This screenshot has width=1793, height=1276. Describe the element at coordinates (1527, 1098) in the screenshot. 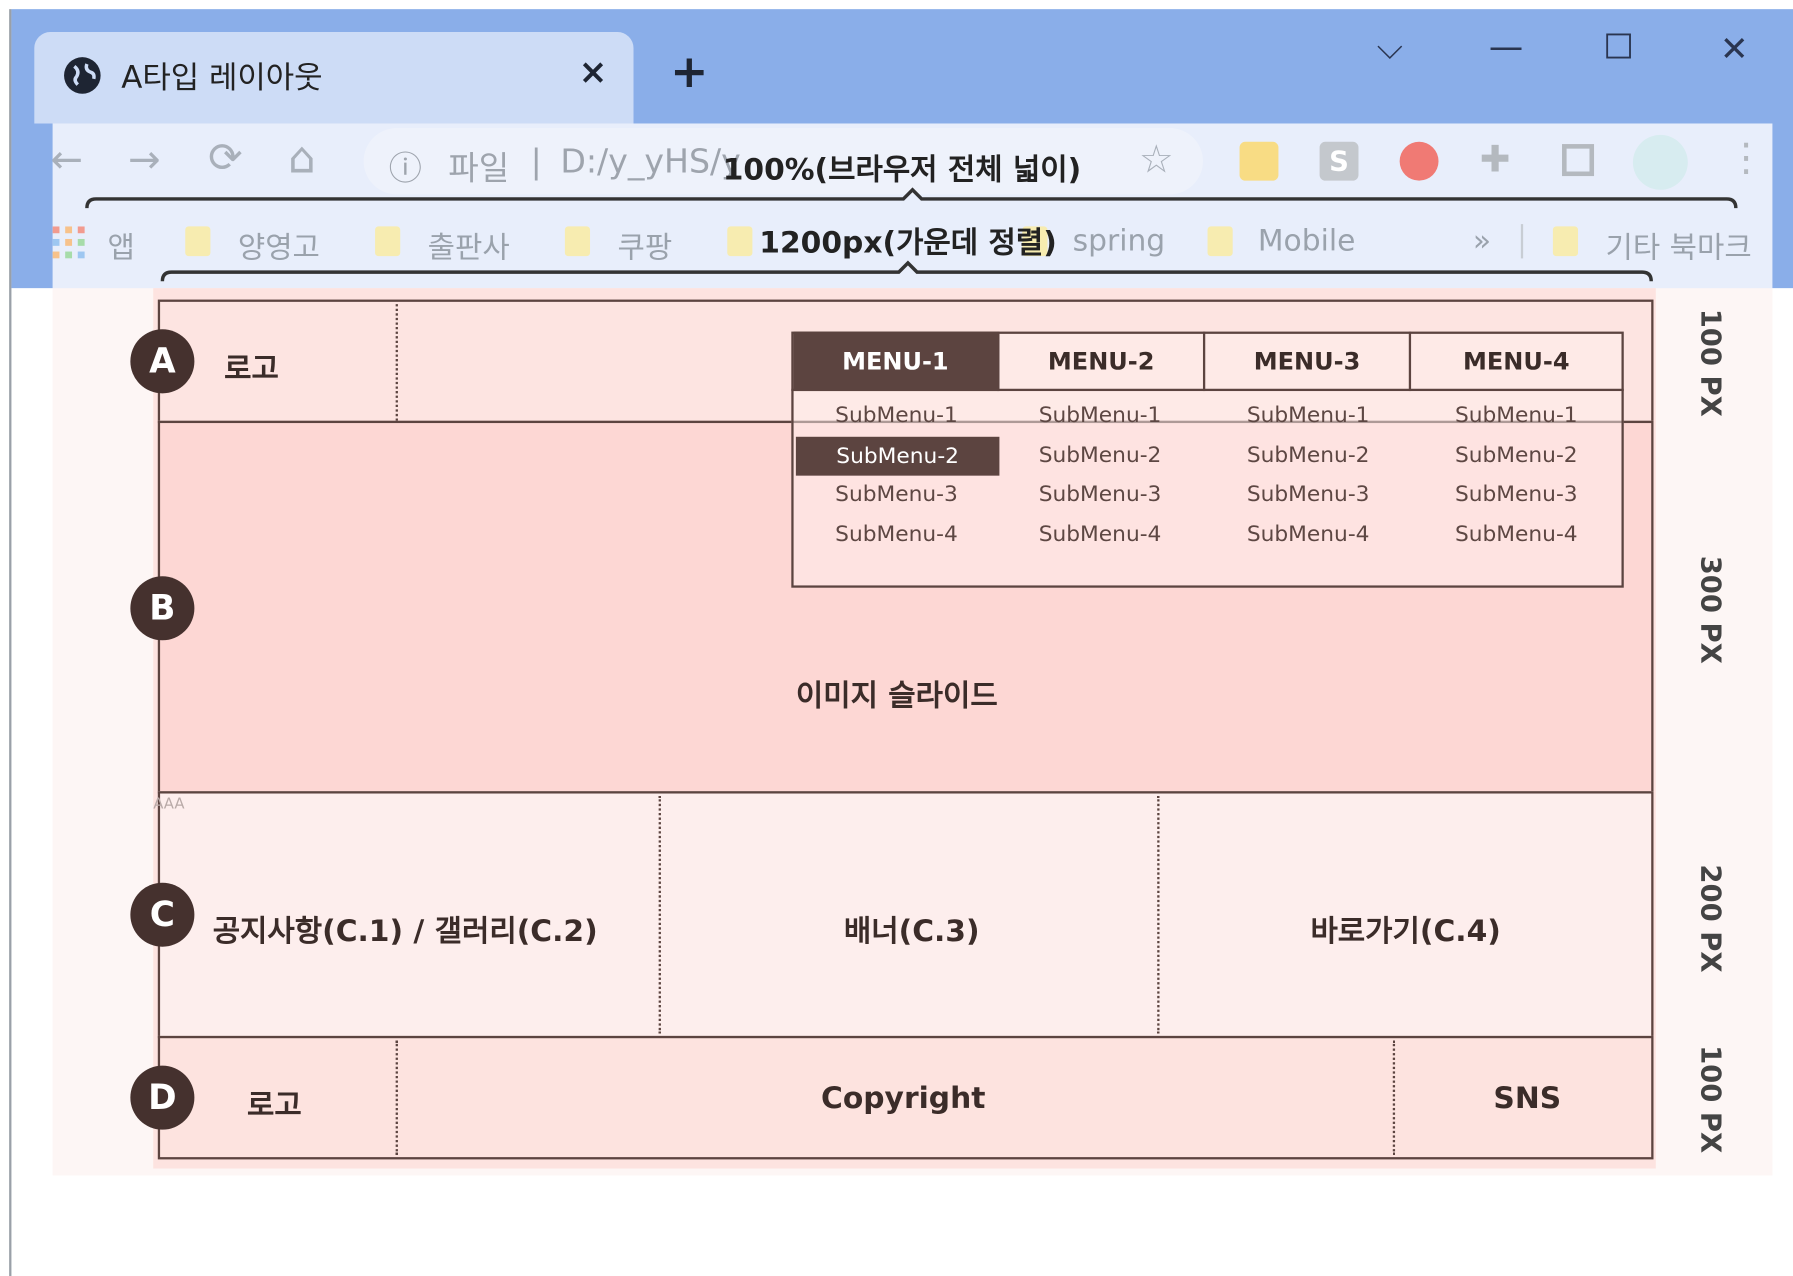

I see `sns-label: SNS` at that location.